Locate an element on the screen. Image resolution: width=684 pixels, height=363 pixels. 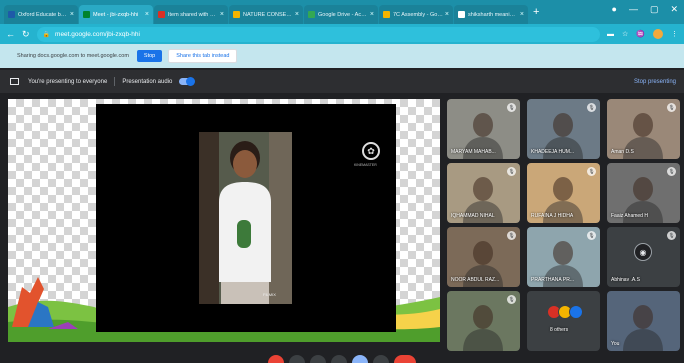
participant-tile: You is located at coordinates (643, 321).